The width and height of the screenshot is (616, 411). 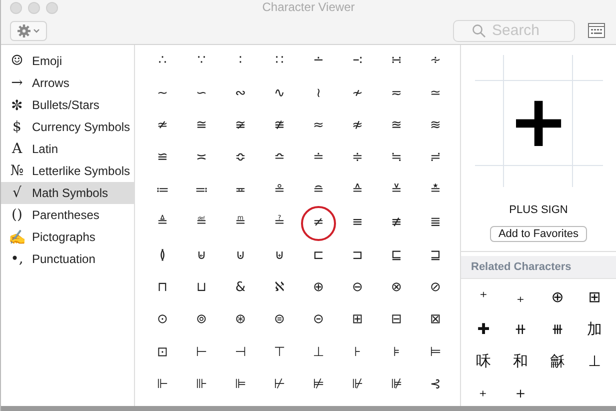 I want to click on character-tile: ⊭, so click(x=318, y=385).